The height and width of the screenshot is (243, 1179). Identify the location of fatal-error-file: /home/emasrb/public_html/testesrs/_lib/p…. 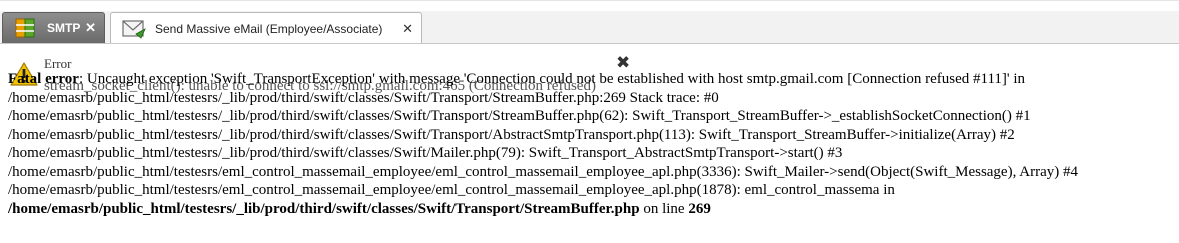
(324, 208).